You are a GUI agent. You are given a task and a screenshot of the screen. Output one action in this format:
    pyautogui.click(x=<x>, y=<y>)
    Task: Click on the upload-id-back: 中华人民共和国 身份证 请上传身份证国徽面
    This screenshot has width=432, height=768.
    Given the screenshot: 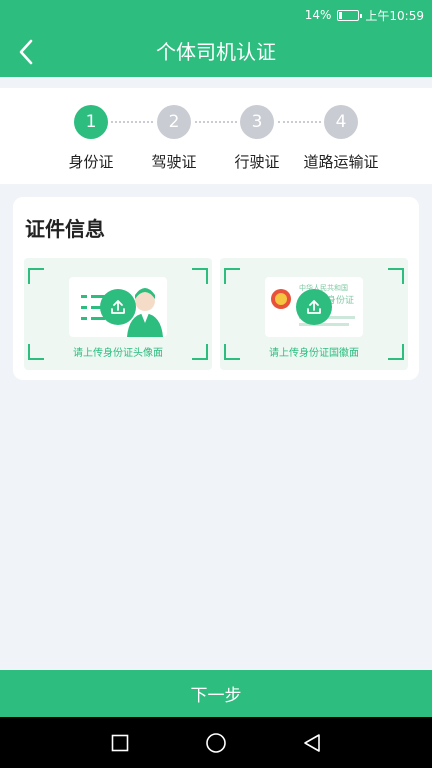 What is the action you would take?
    pyautogui.click(x=314, y=314)
    